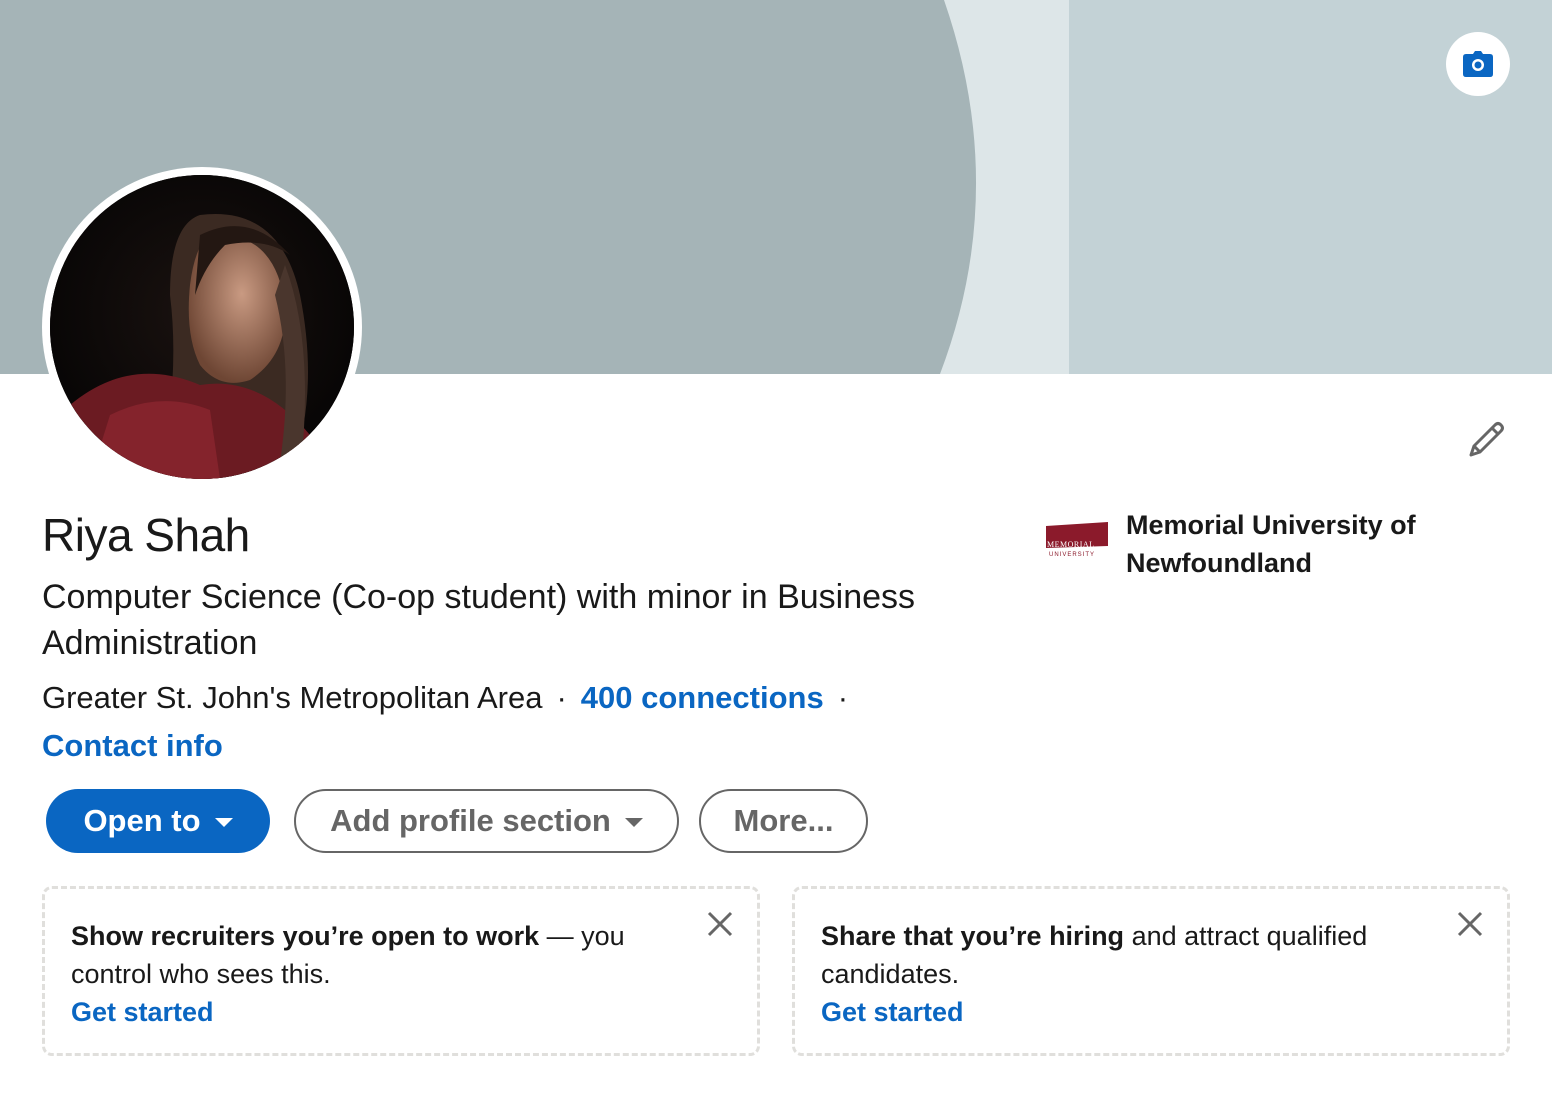 The width and height of the screenshot is (1552, 1114). Describe the element at coordinates (973, 936) in the screenshot. I see `card-bold-text: Share that you’re hiring` at that location.